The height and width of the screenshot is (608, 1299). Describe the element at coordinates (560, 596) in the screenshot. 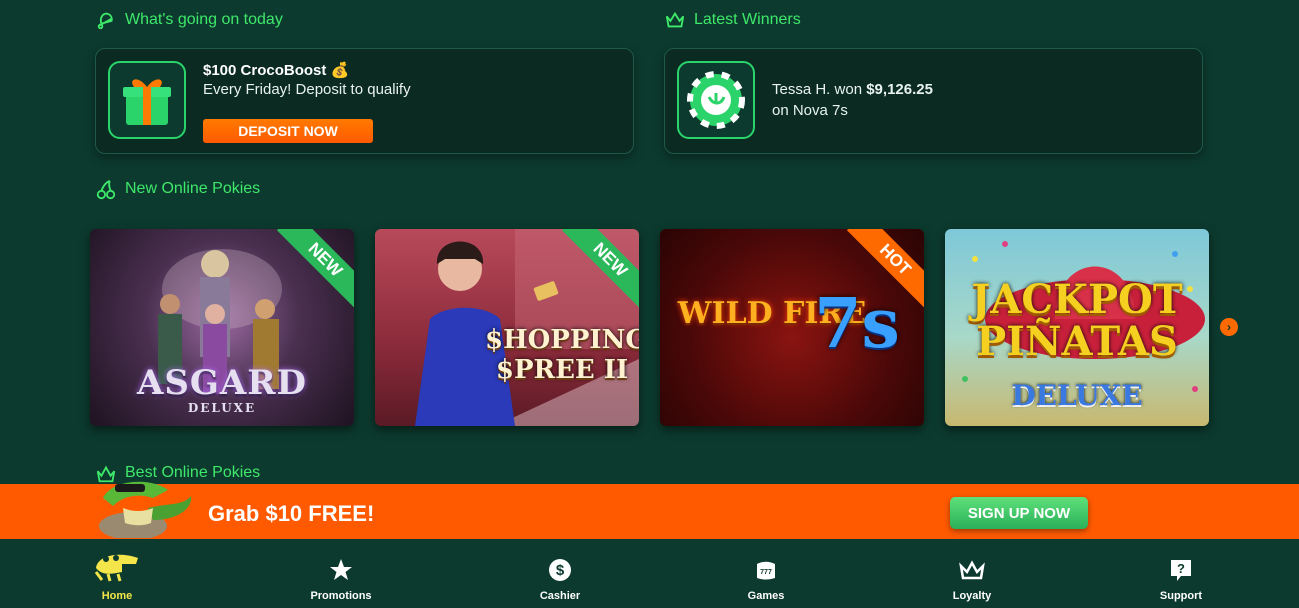

I see `nav-label-cashier: Cashier` at that location.